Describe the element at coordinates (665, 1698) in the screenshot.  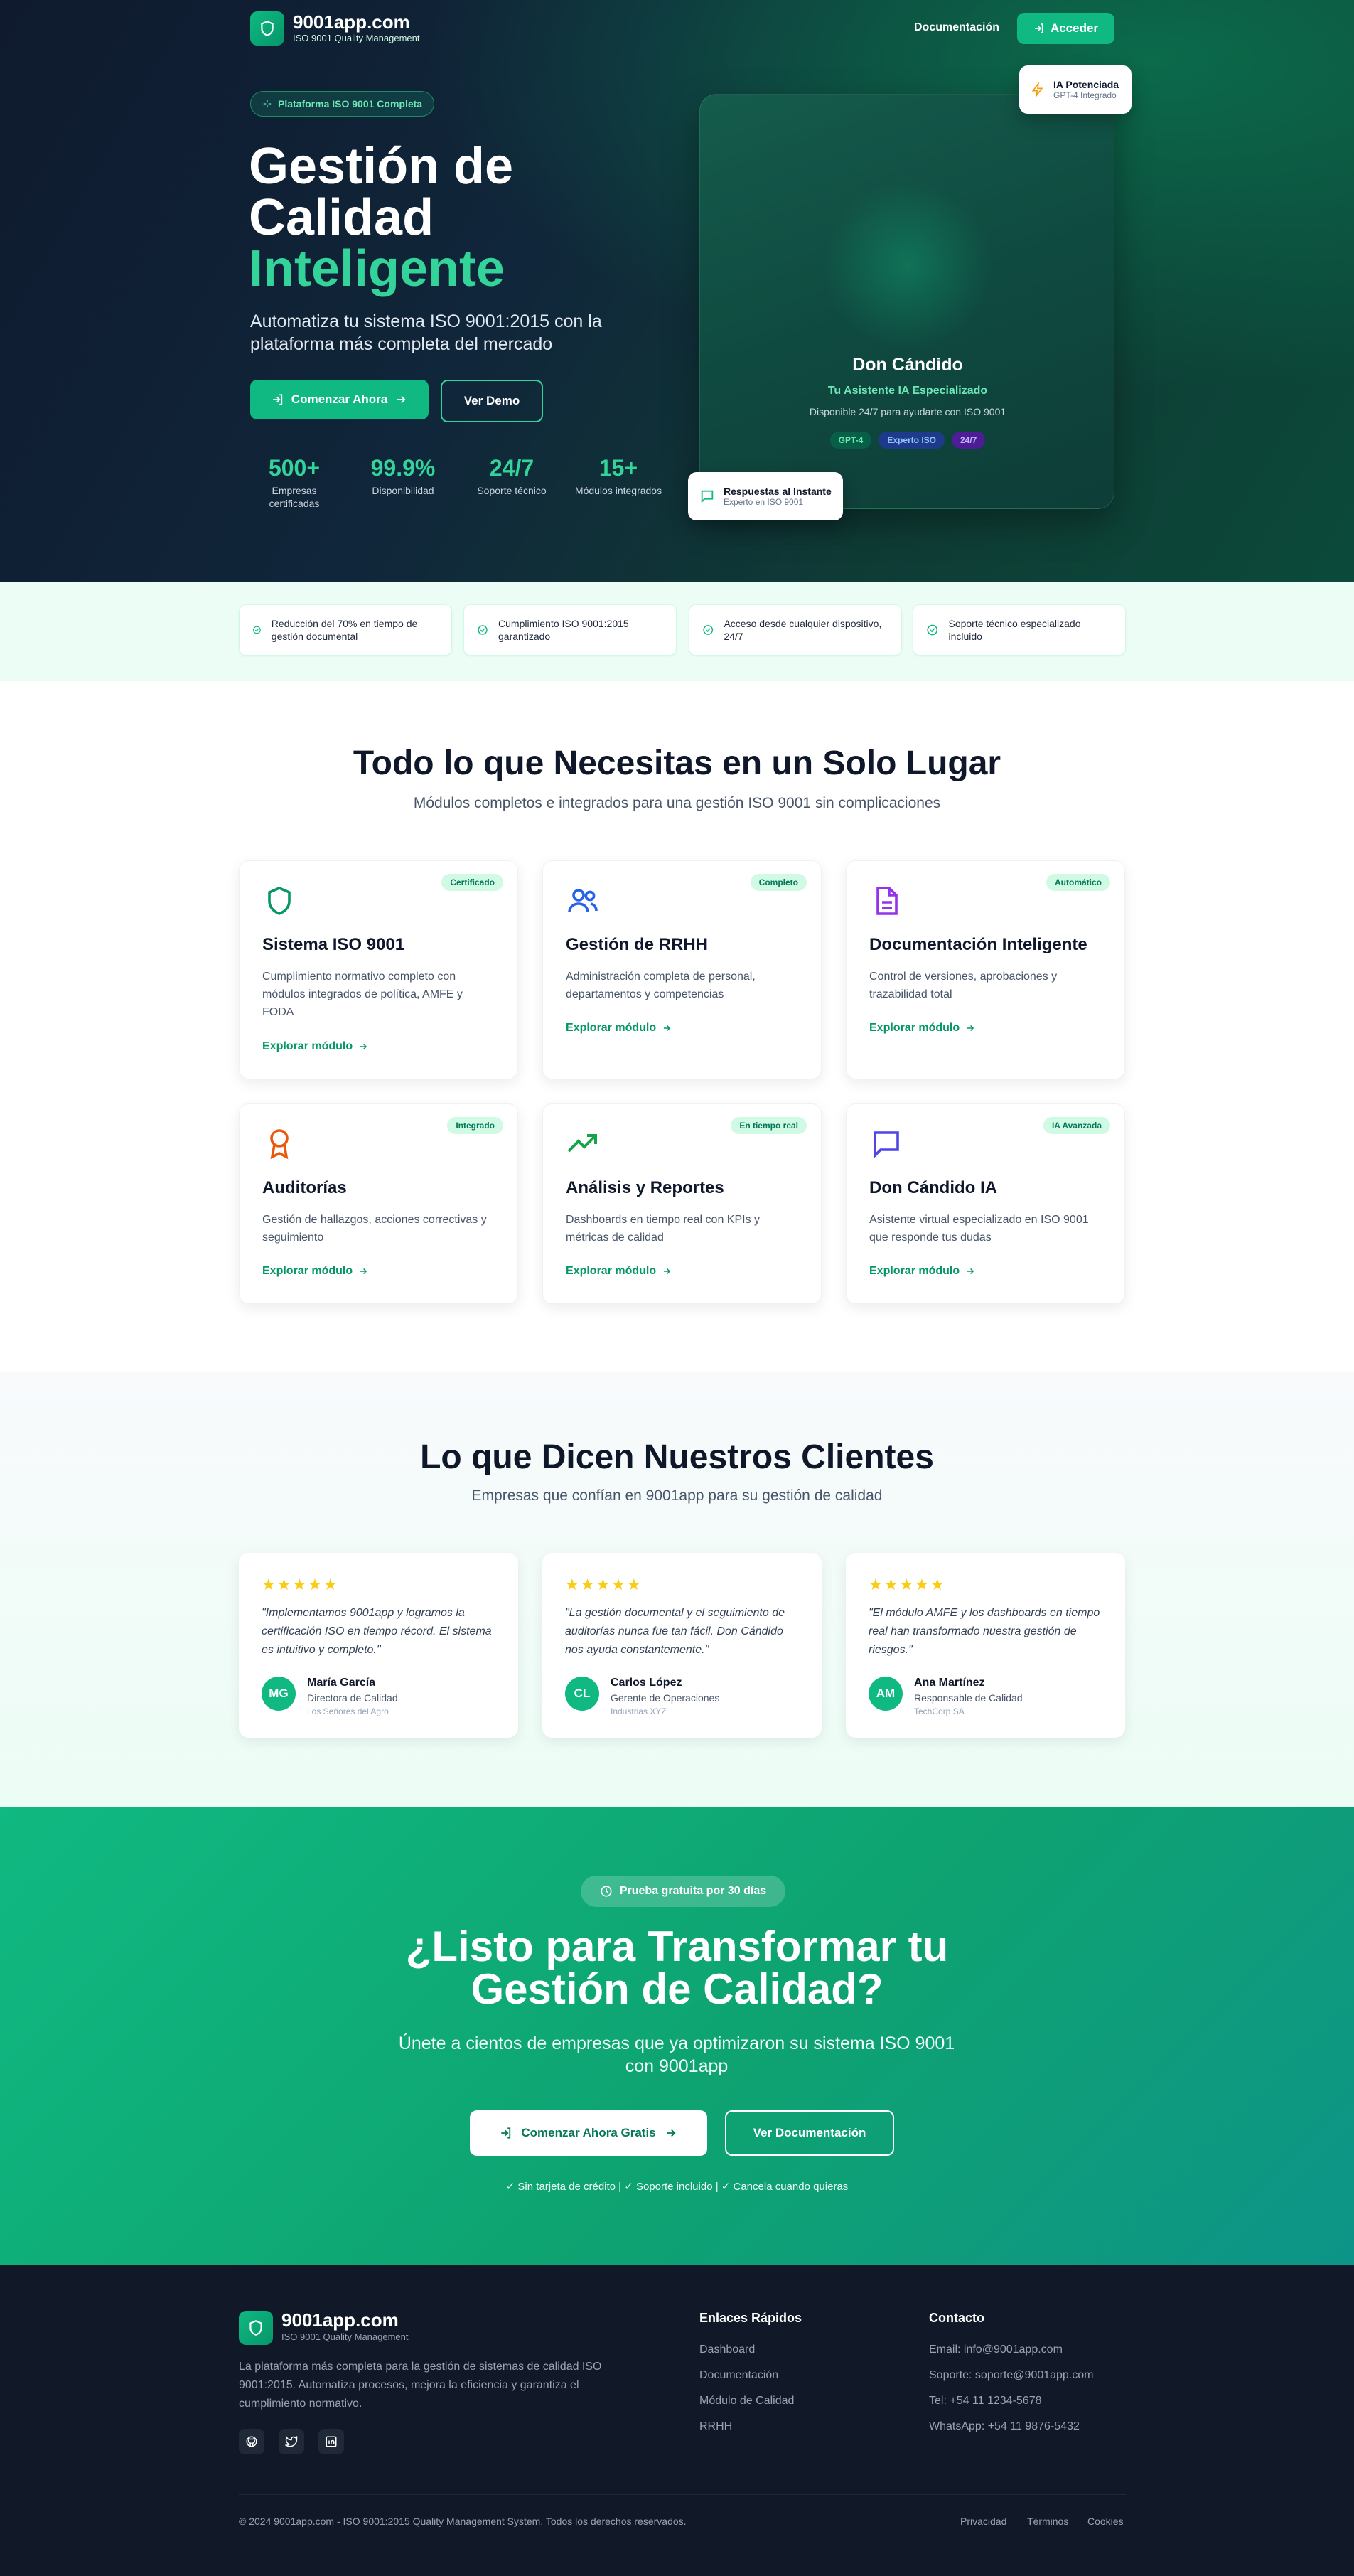
I see `author-role: Gerente de Operaciones` at that location.